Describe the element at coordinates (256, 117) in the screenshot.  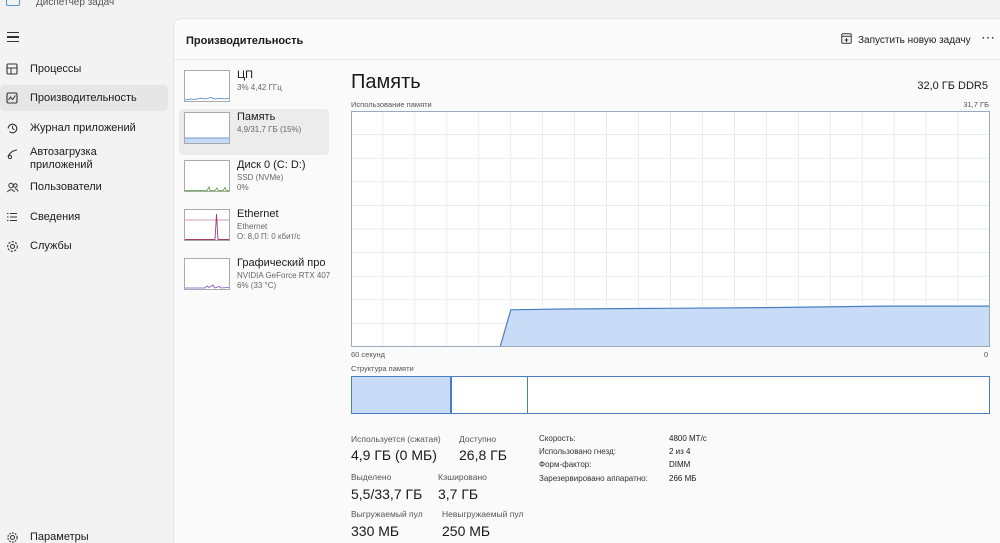
I see `resource-name: Память` at that location.